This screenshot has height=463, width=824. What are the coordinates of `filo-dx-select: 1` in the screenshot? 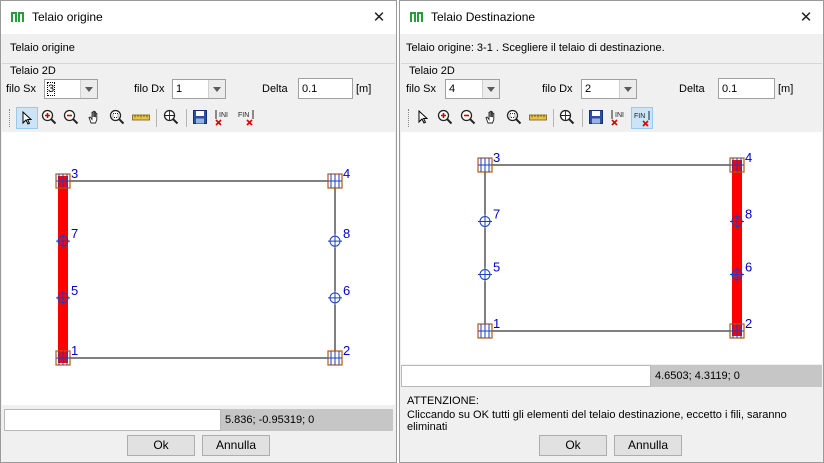 It's located at (199, 89).